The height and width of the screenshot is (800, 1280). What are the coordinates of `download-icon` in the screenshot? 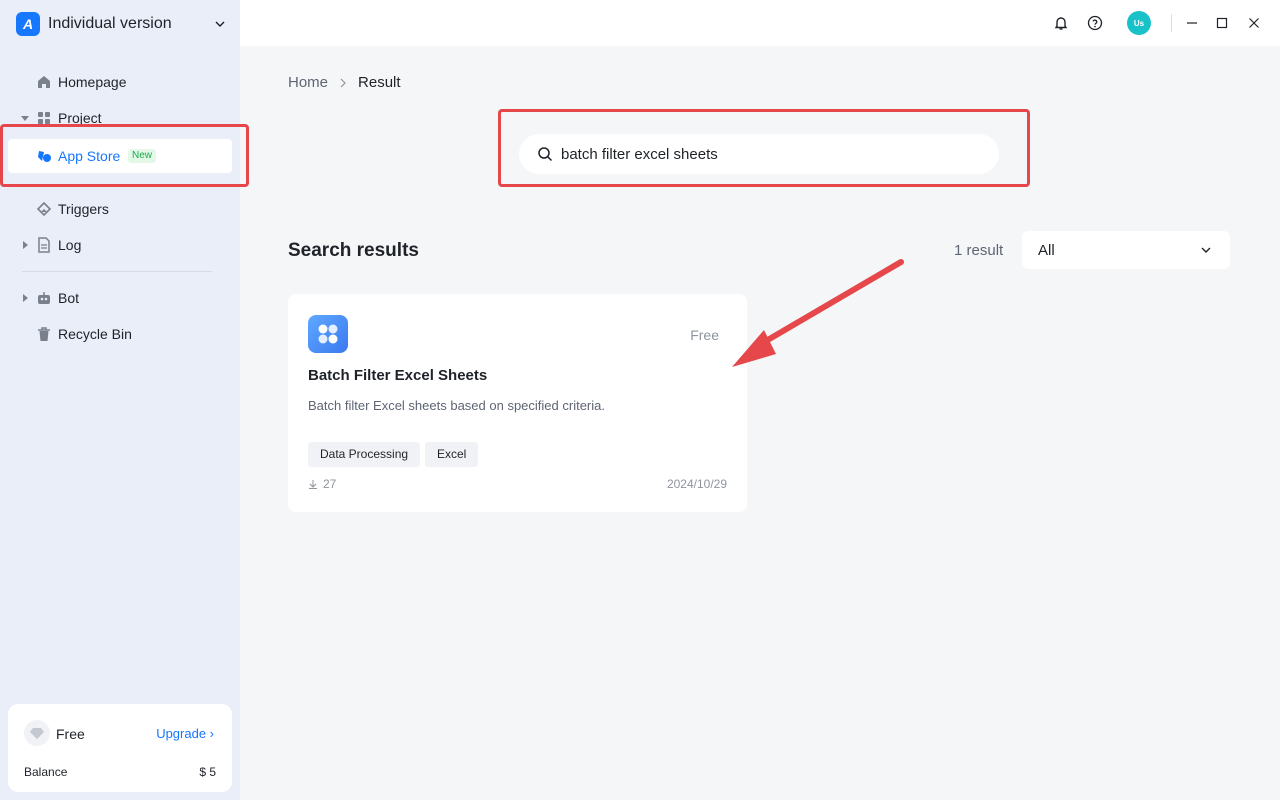 It's located at (313, 484).